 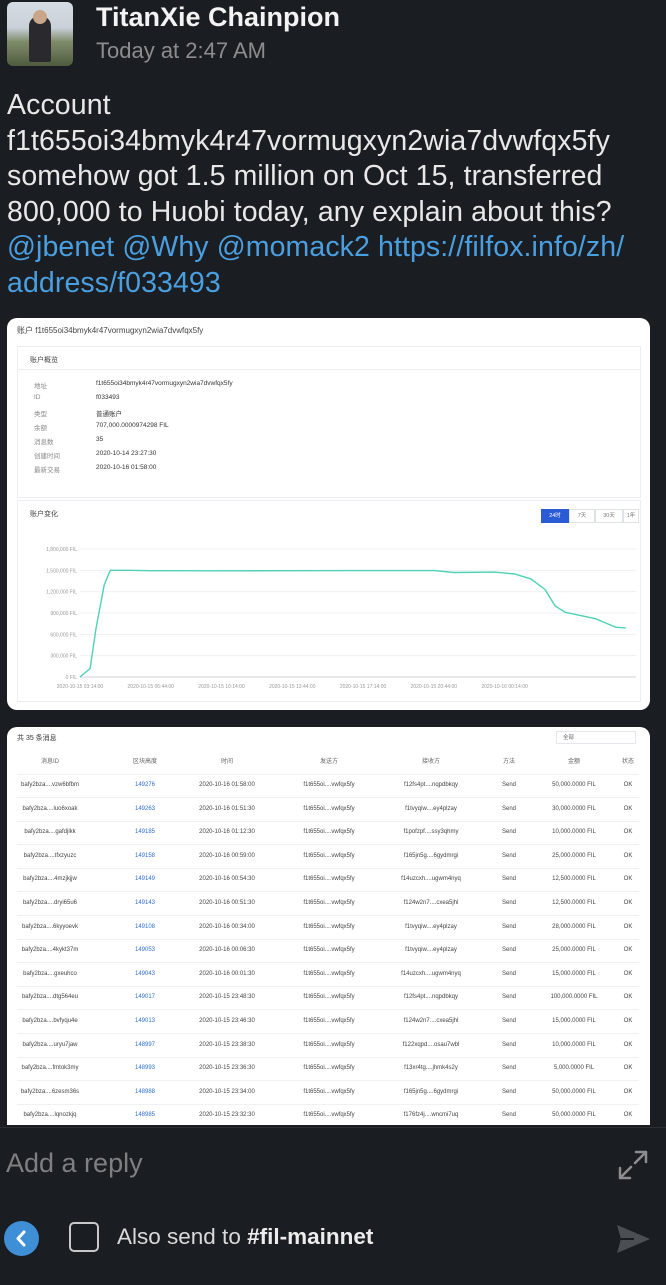 What do you see at coordinates (333, 42) in the screenshot?
I see `message-header: TitanXie Chainpion Today at 2:47 AM` at bounding box center [333, 42].